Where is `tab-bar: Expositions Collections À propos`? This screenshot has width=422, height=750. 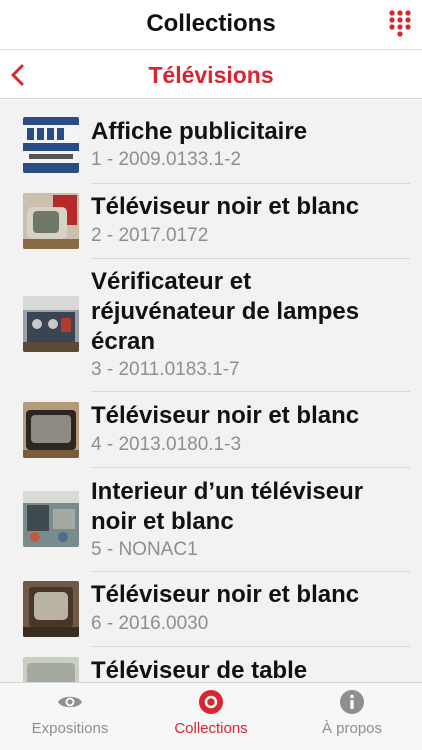
tab-bar: Expositions Collections À propos is located at coordinates (211, 716).